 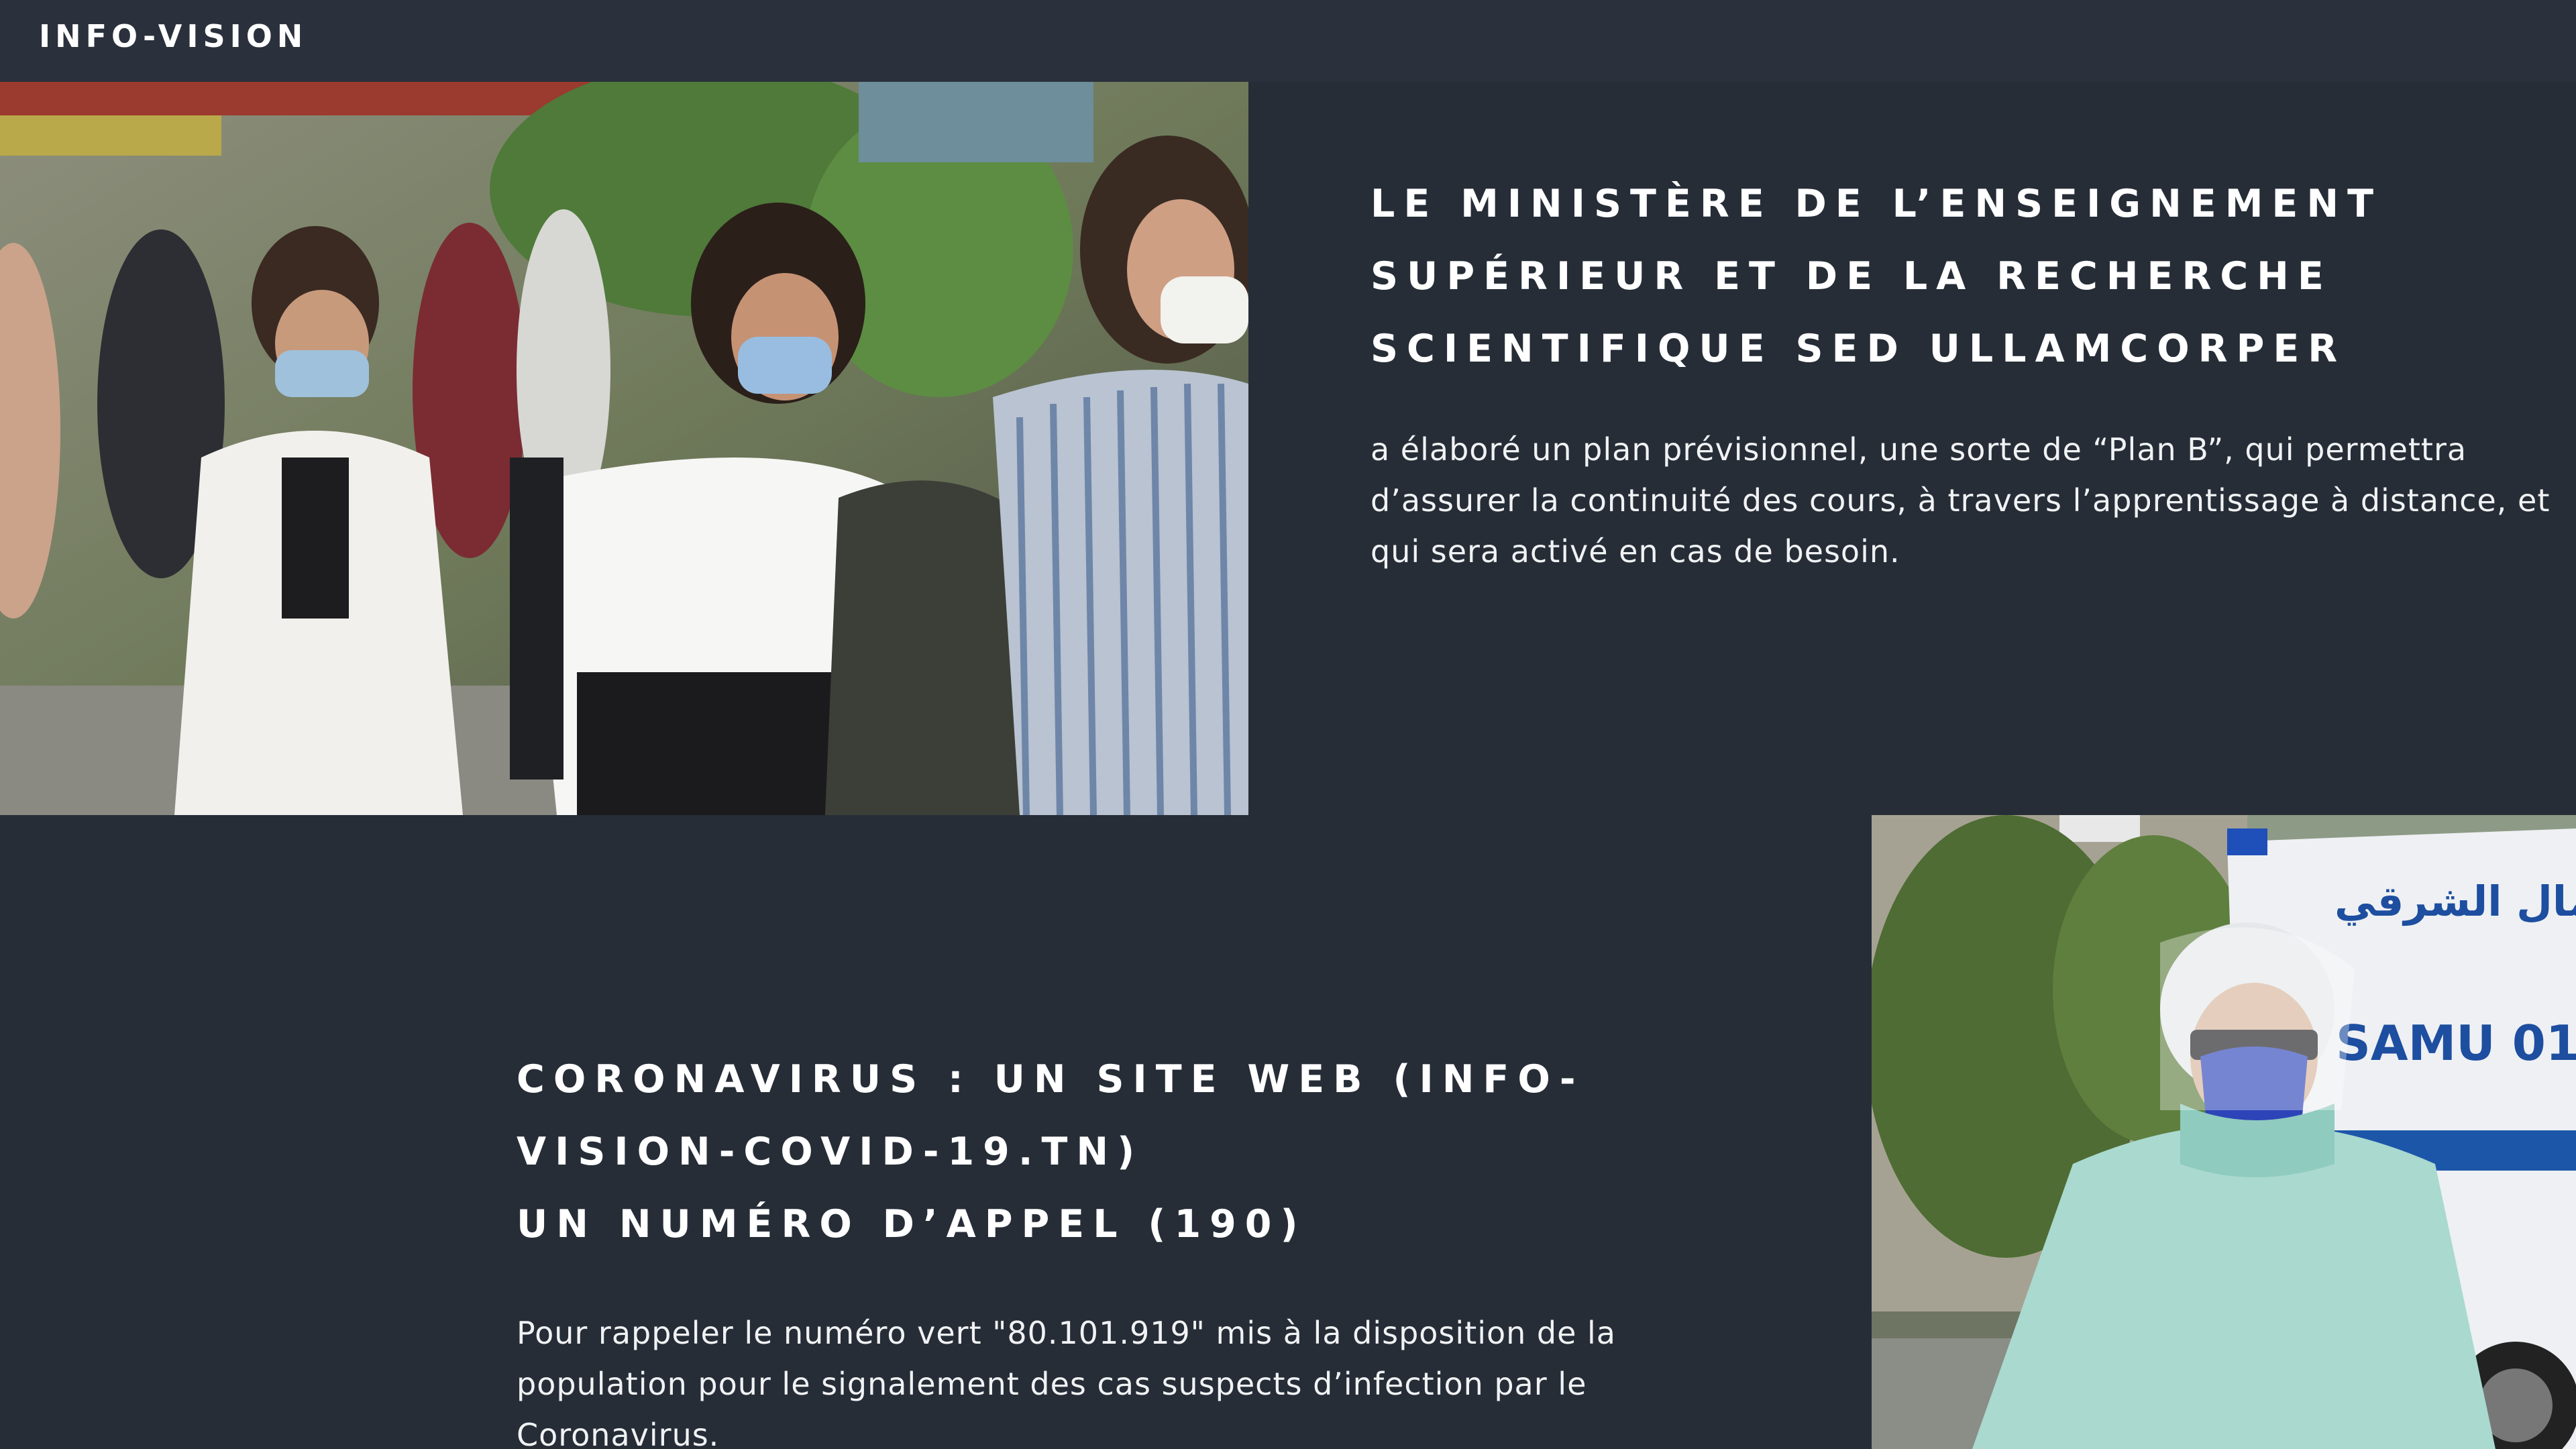 I want to click on ambulance-arabic-text: بالشمال الشرقي, so click(x=2455, y=901).